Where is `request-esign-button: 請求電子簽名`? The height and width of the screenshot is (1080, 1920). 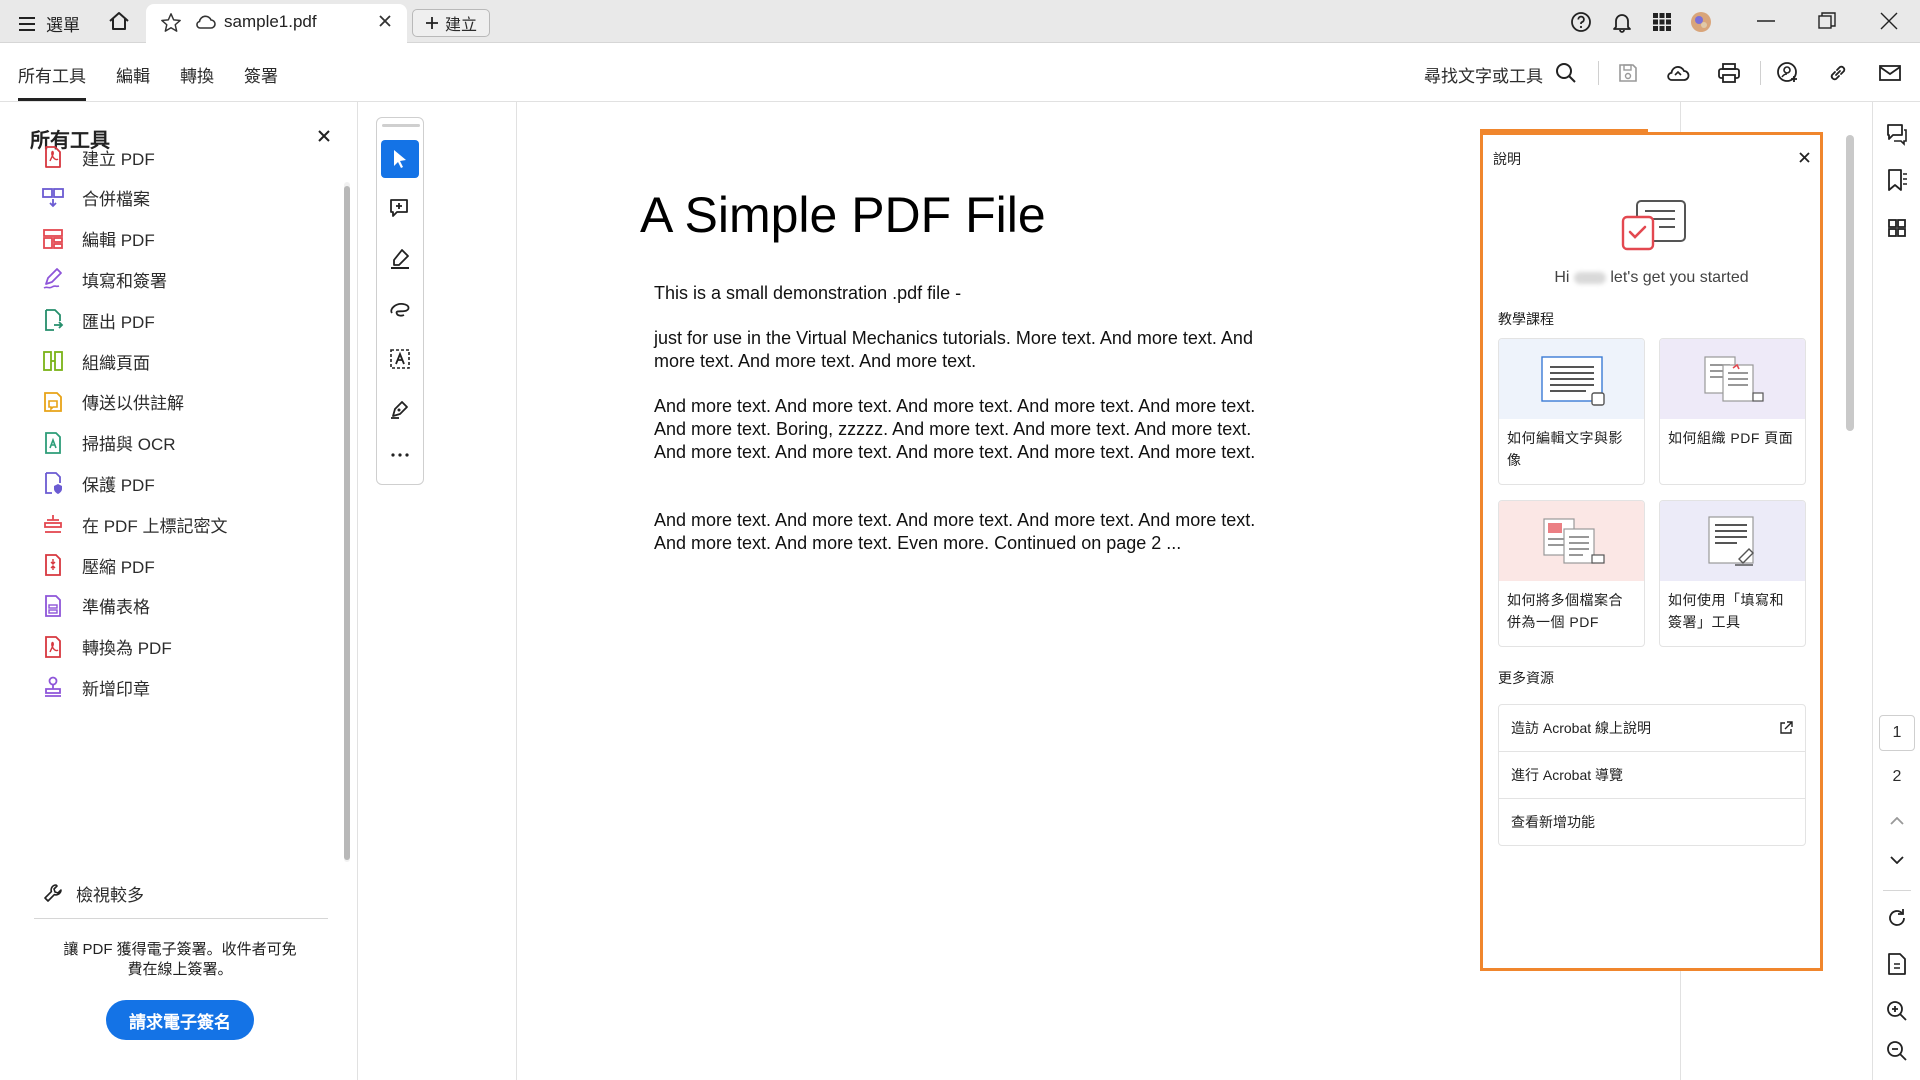
request-esign-button: 請求電子簽名 is located at coordinates (180, 1020).